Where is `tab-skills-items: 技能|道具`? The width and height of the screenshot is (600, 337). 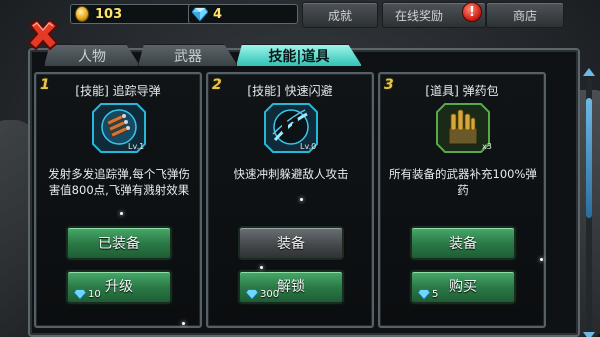 tab-skills-items: 技能|道具 is located at coordinates (299, 55).